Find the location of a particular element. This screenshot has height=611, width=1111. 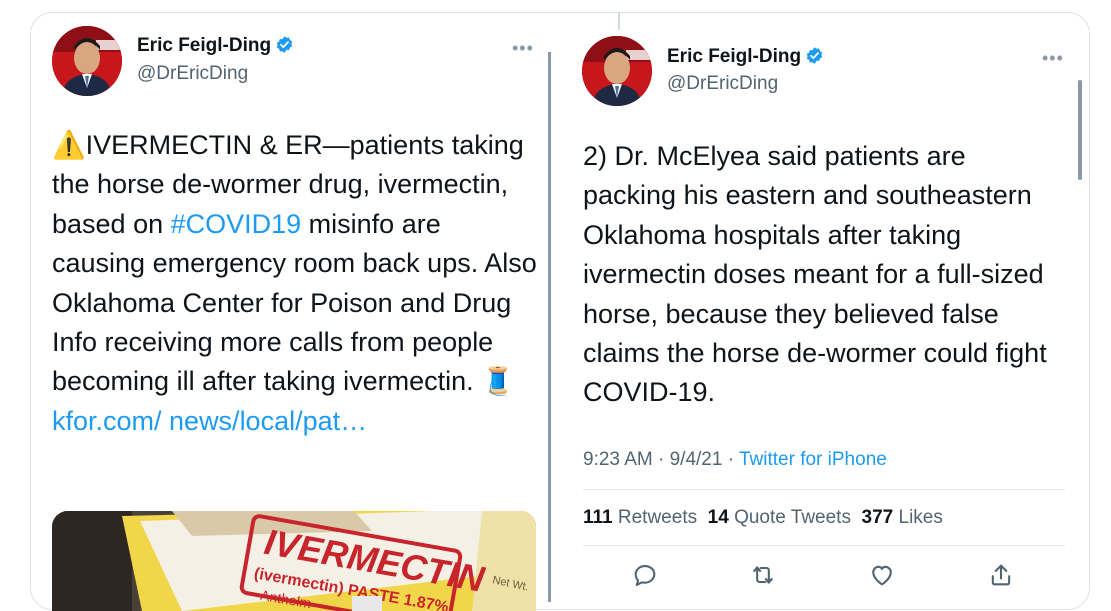

retweets-stat: 111 Retweets is located at coordinates (640, 517).